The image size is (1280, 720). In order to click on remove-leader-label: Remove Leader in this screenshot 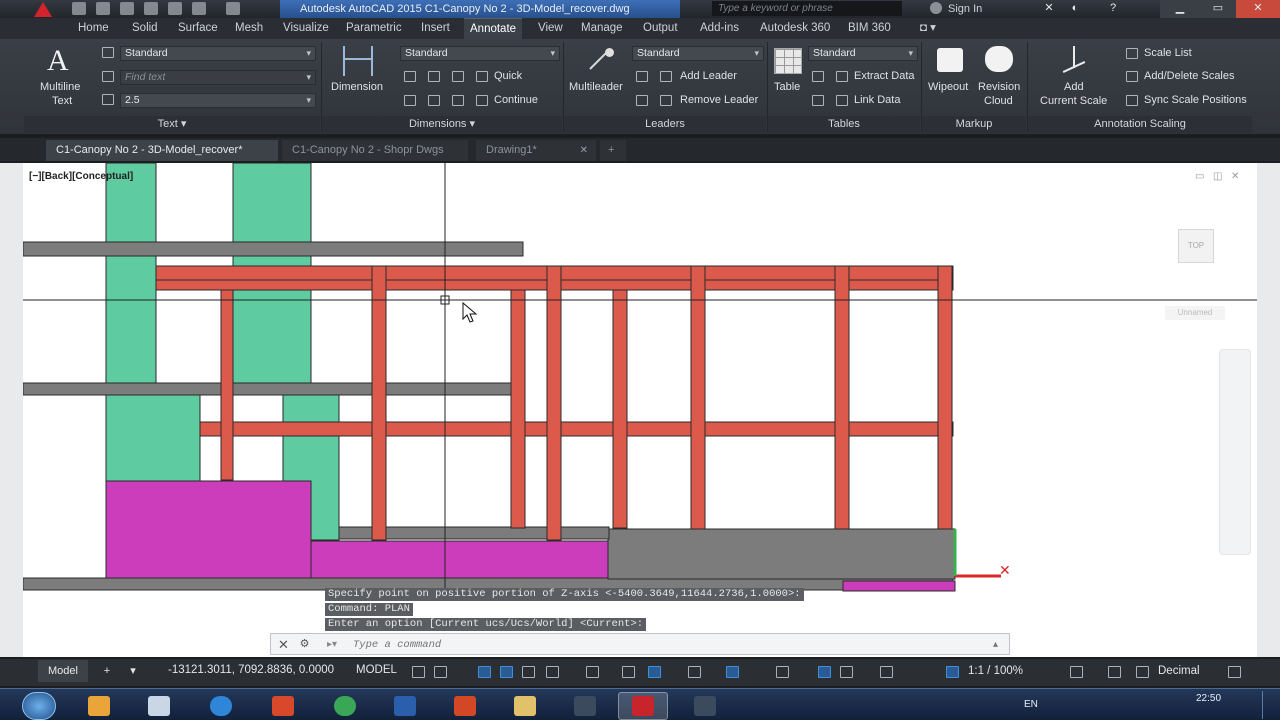, I will do `click(719, 100)`.